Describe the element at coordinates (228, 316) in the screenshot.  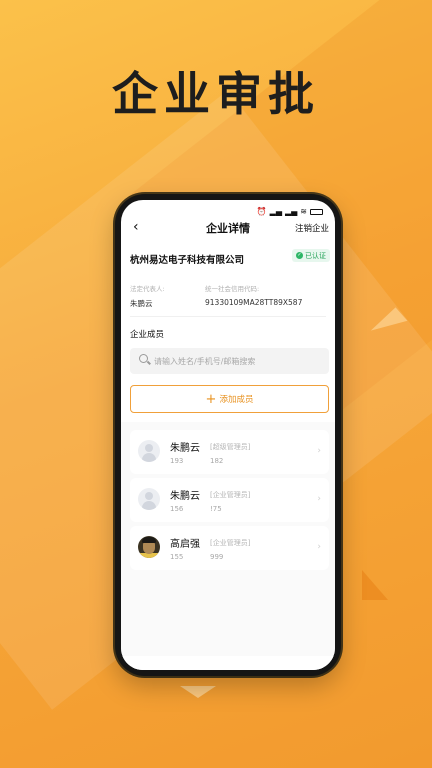
I see `divider` at that location.